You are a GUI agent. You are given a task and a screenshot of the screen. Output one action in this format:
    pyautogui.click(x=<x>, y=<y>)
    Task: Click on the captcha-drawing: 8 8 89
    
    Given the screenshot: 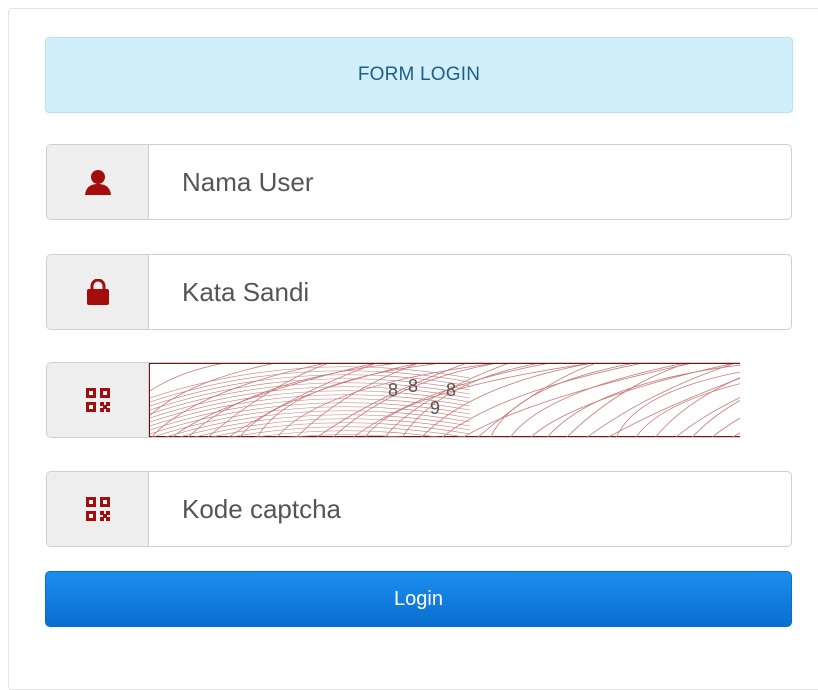 What is the action you would take?
    pyautogui.click(x=445, y=400)
    